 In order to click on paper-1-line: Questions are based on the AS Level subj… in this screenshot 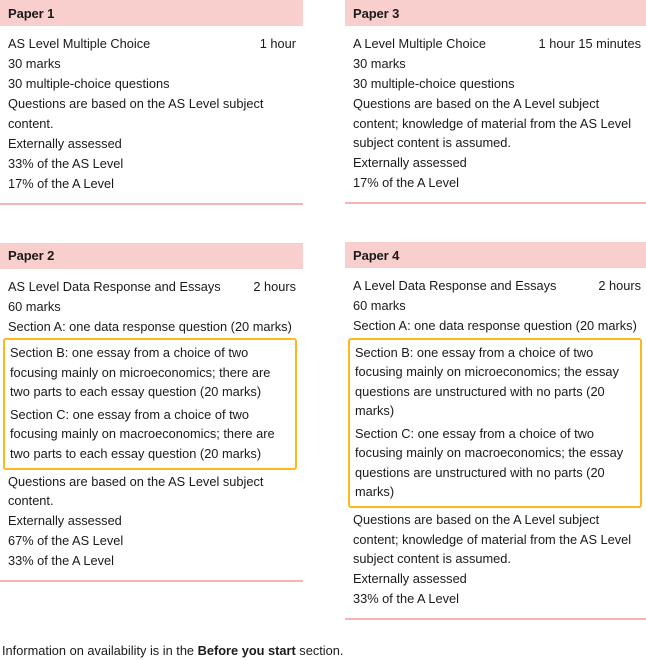, I will do `click(136, 113)`.